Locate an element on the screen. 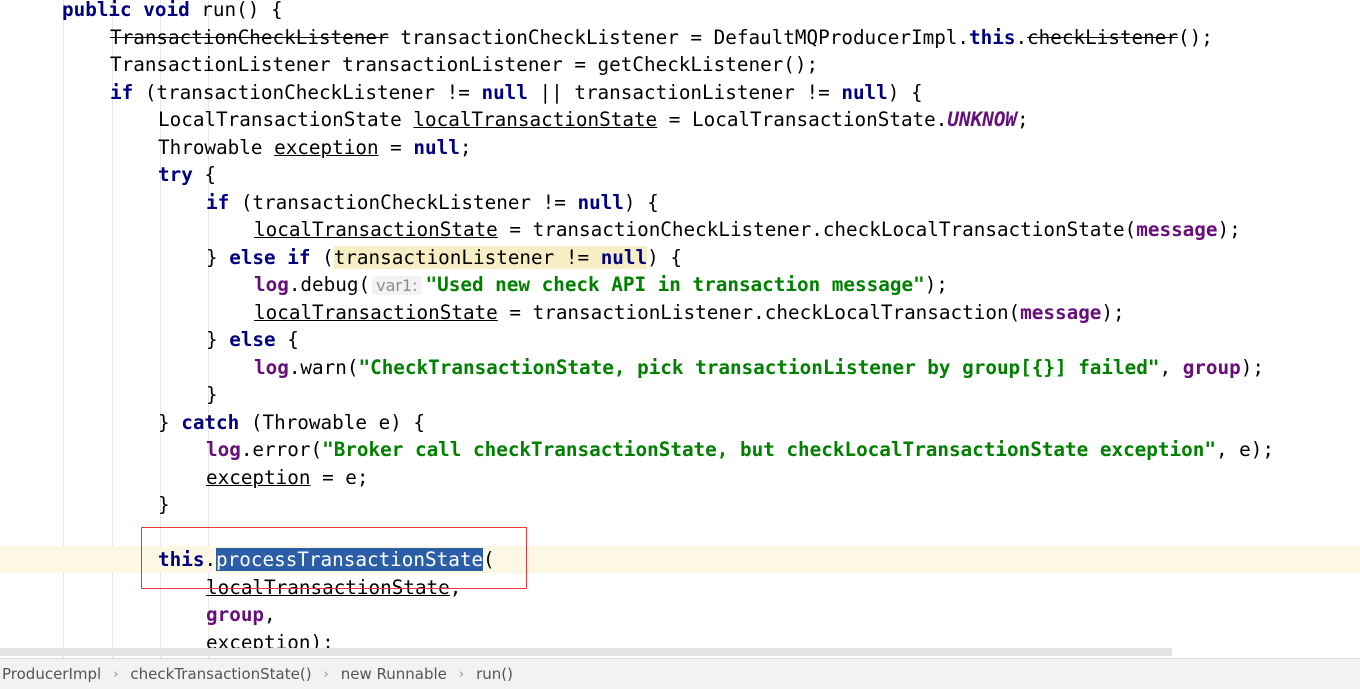  code-token: try is located at coordinates (175, 174).